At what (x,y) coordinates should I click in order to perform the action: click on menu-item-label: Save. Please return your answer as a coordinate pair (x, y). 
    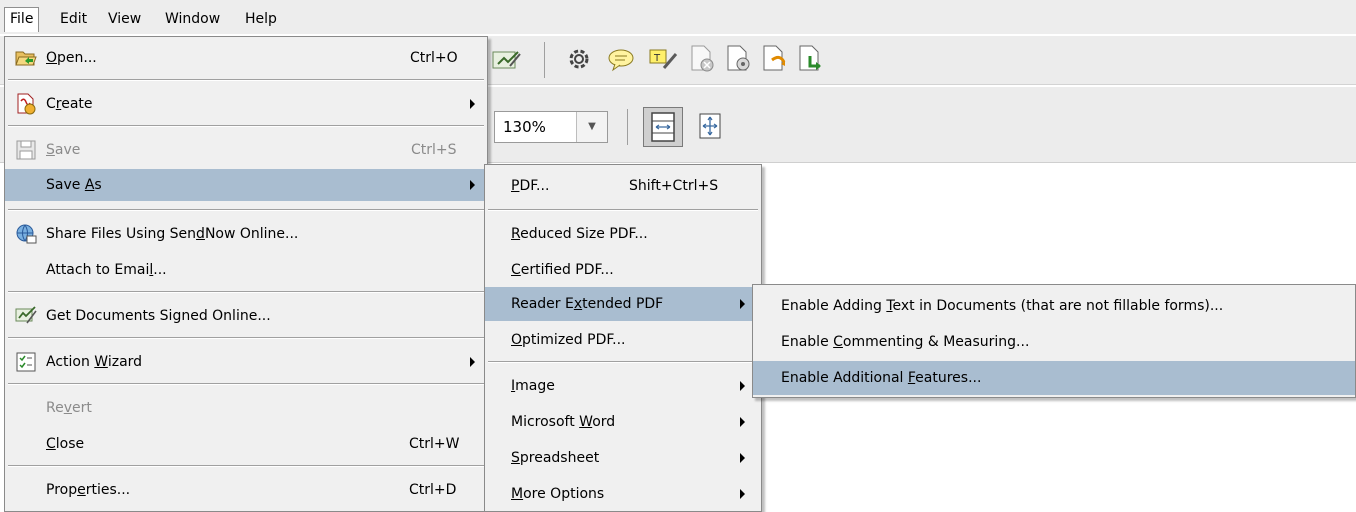
    Looking at the image, I should click on (63, 150).